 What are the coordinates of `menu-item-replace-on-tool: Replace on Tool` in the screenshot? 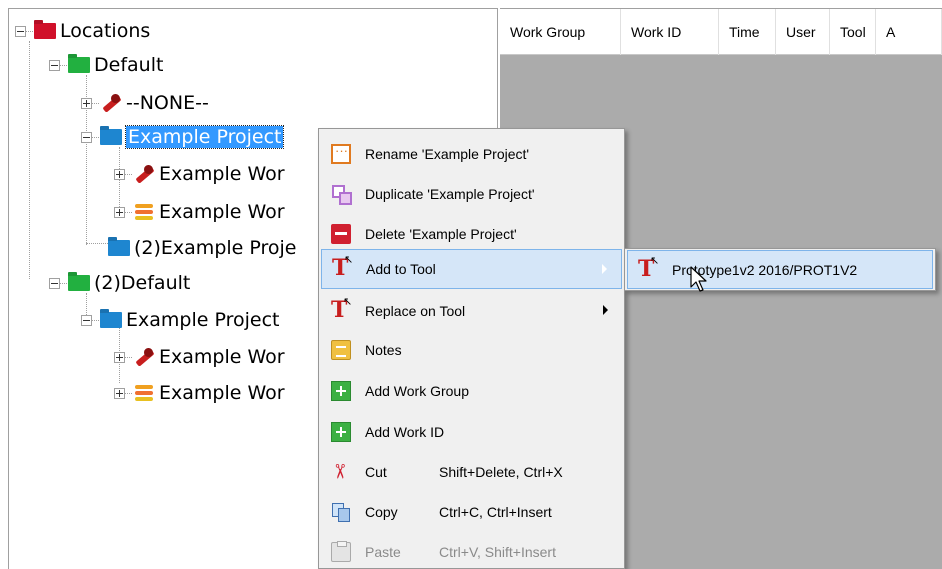 It's located at (471, 311).